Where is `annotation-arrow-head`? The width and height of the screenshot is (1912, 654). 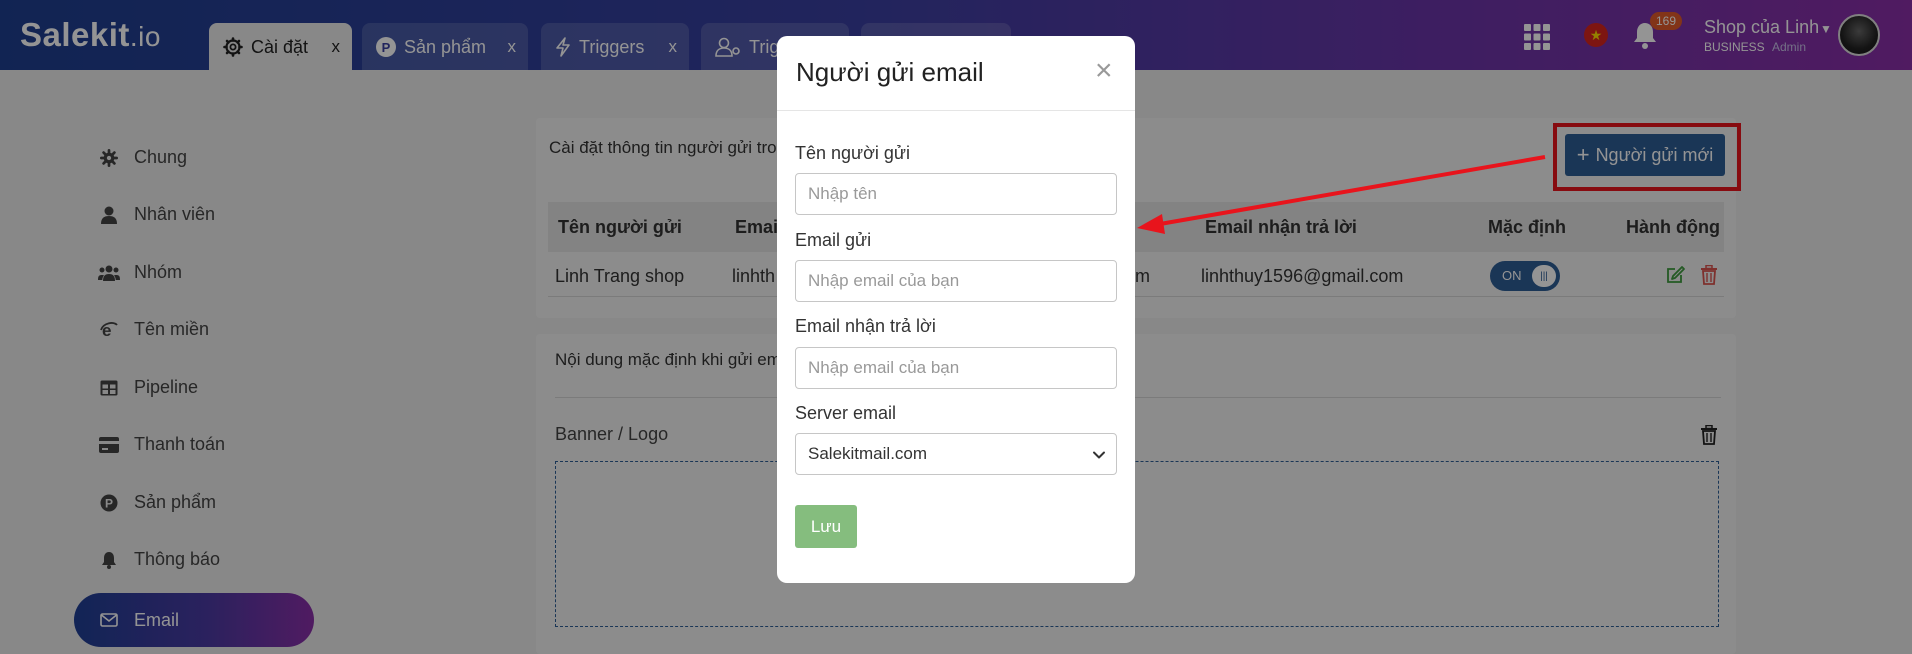
annotation-arrow-head is located at coordinates (1151, 224).